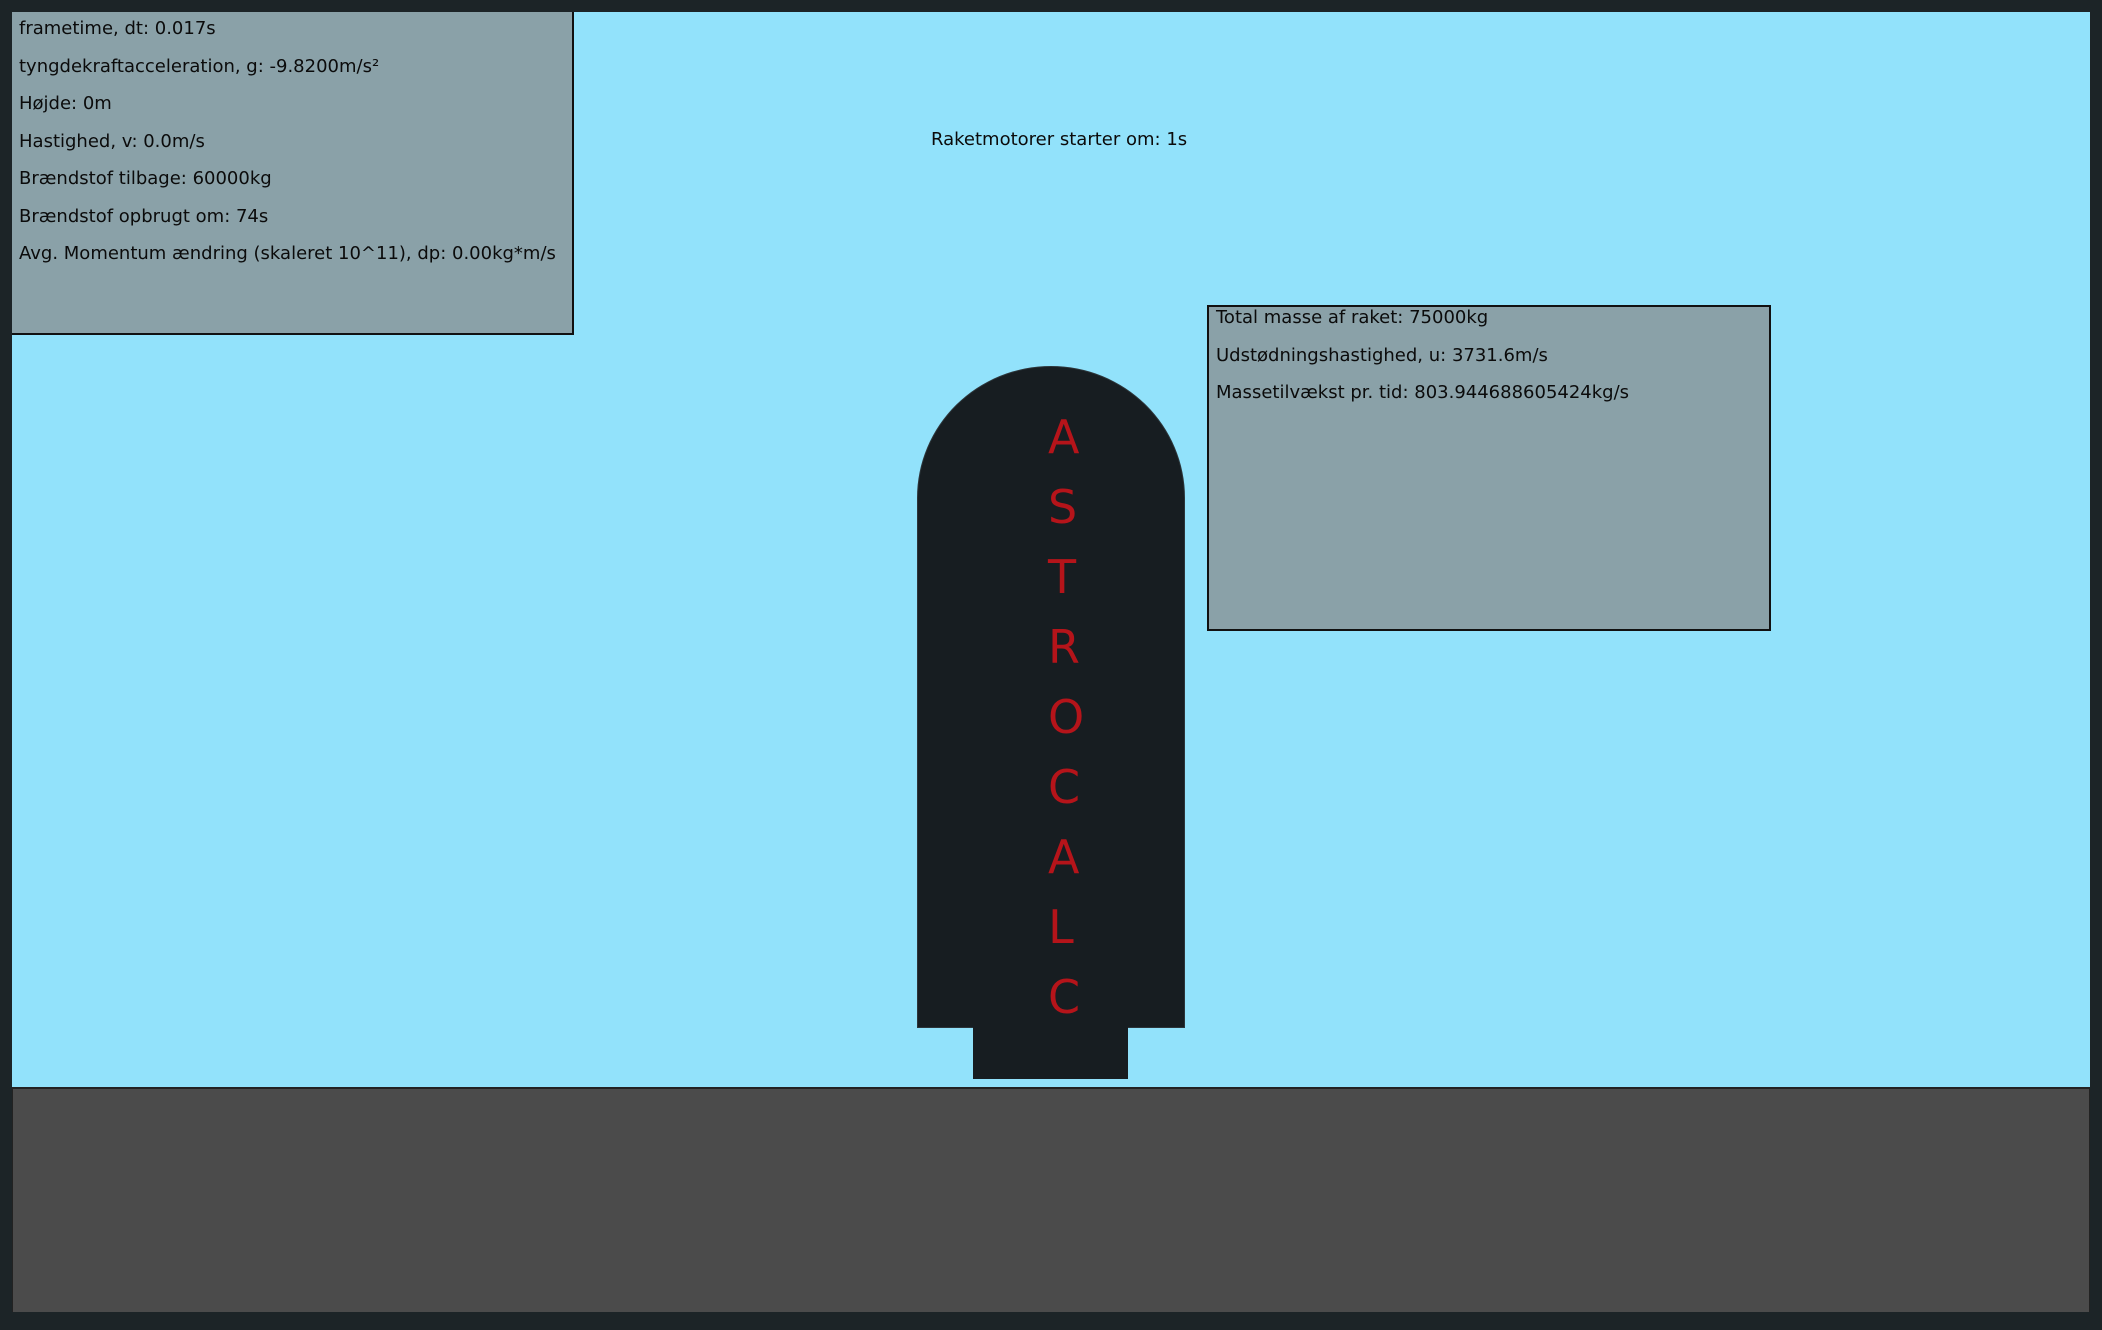 Image resolution: width=2102 pixels, height=1330 pixels. I want to click on rocket-letter: L, so click(1061, 927).